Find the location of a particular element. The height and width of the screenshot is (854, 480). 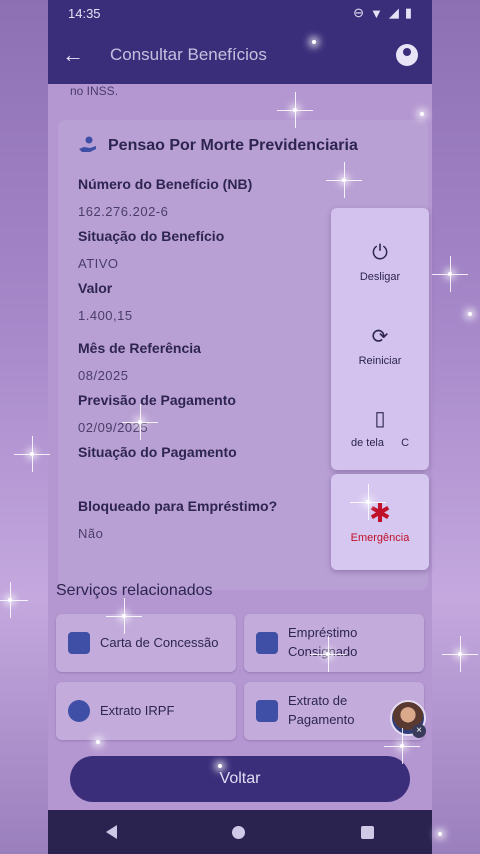

service-label: Carta de Concessão is located at coordinates (159, 642).